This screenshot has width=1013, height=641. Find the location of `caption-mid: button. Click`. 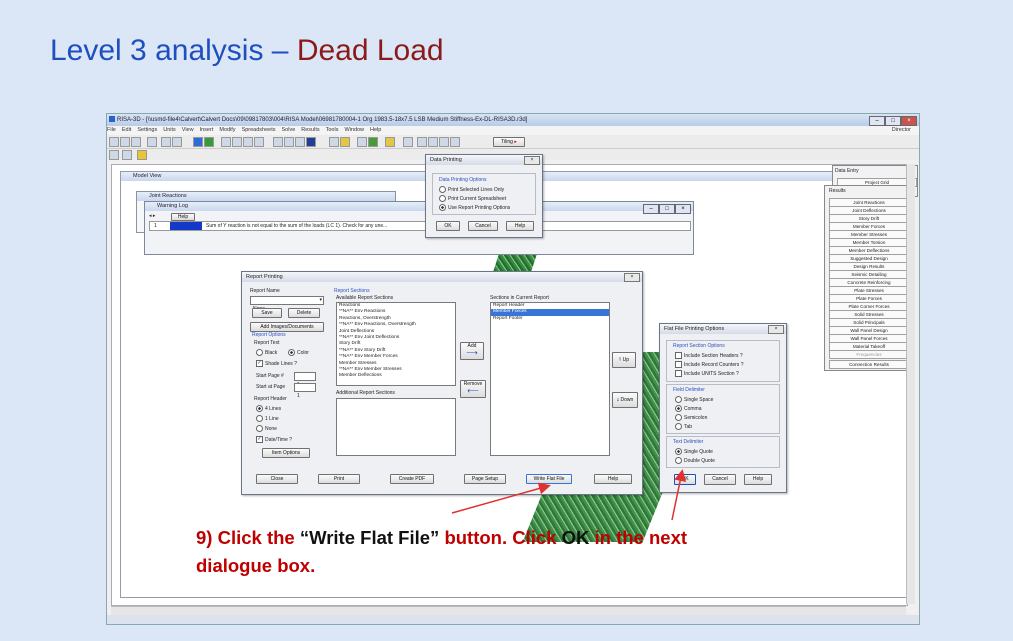

caption-mid: button. Click is located at coordinates (500, 537).